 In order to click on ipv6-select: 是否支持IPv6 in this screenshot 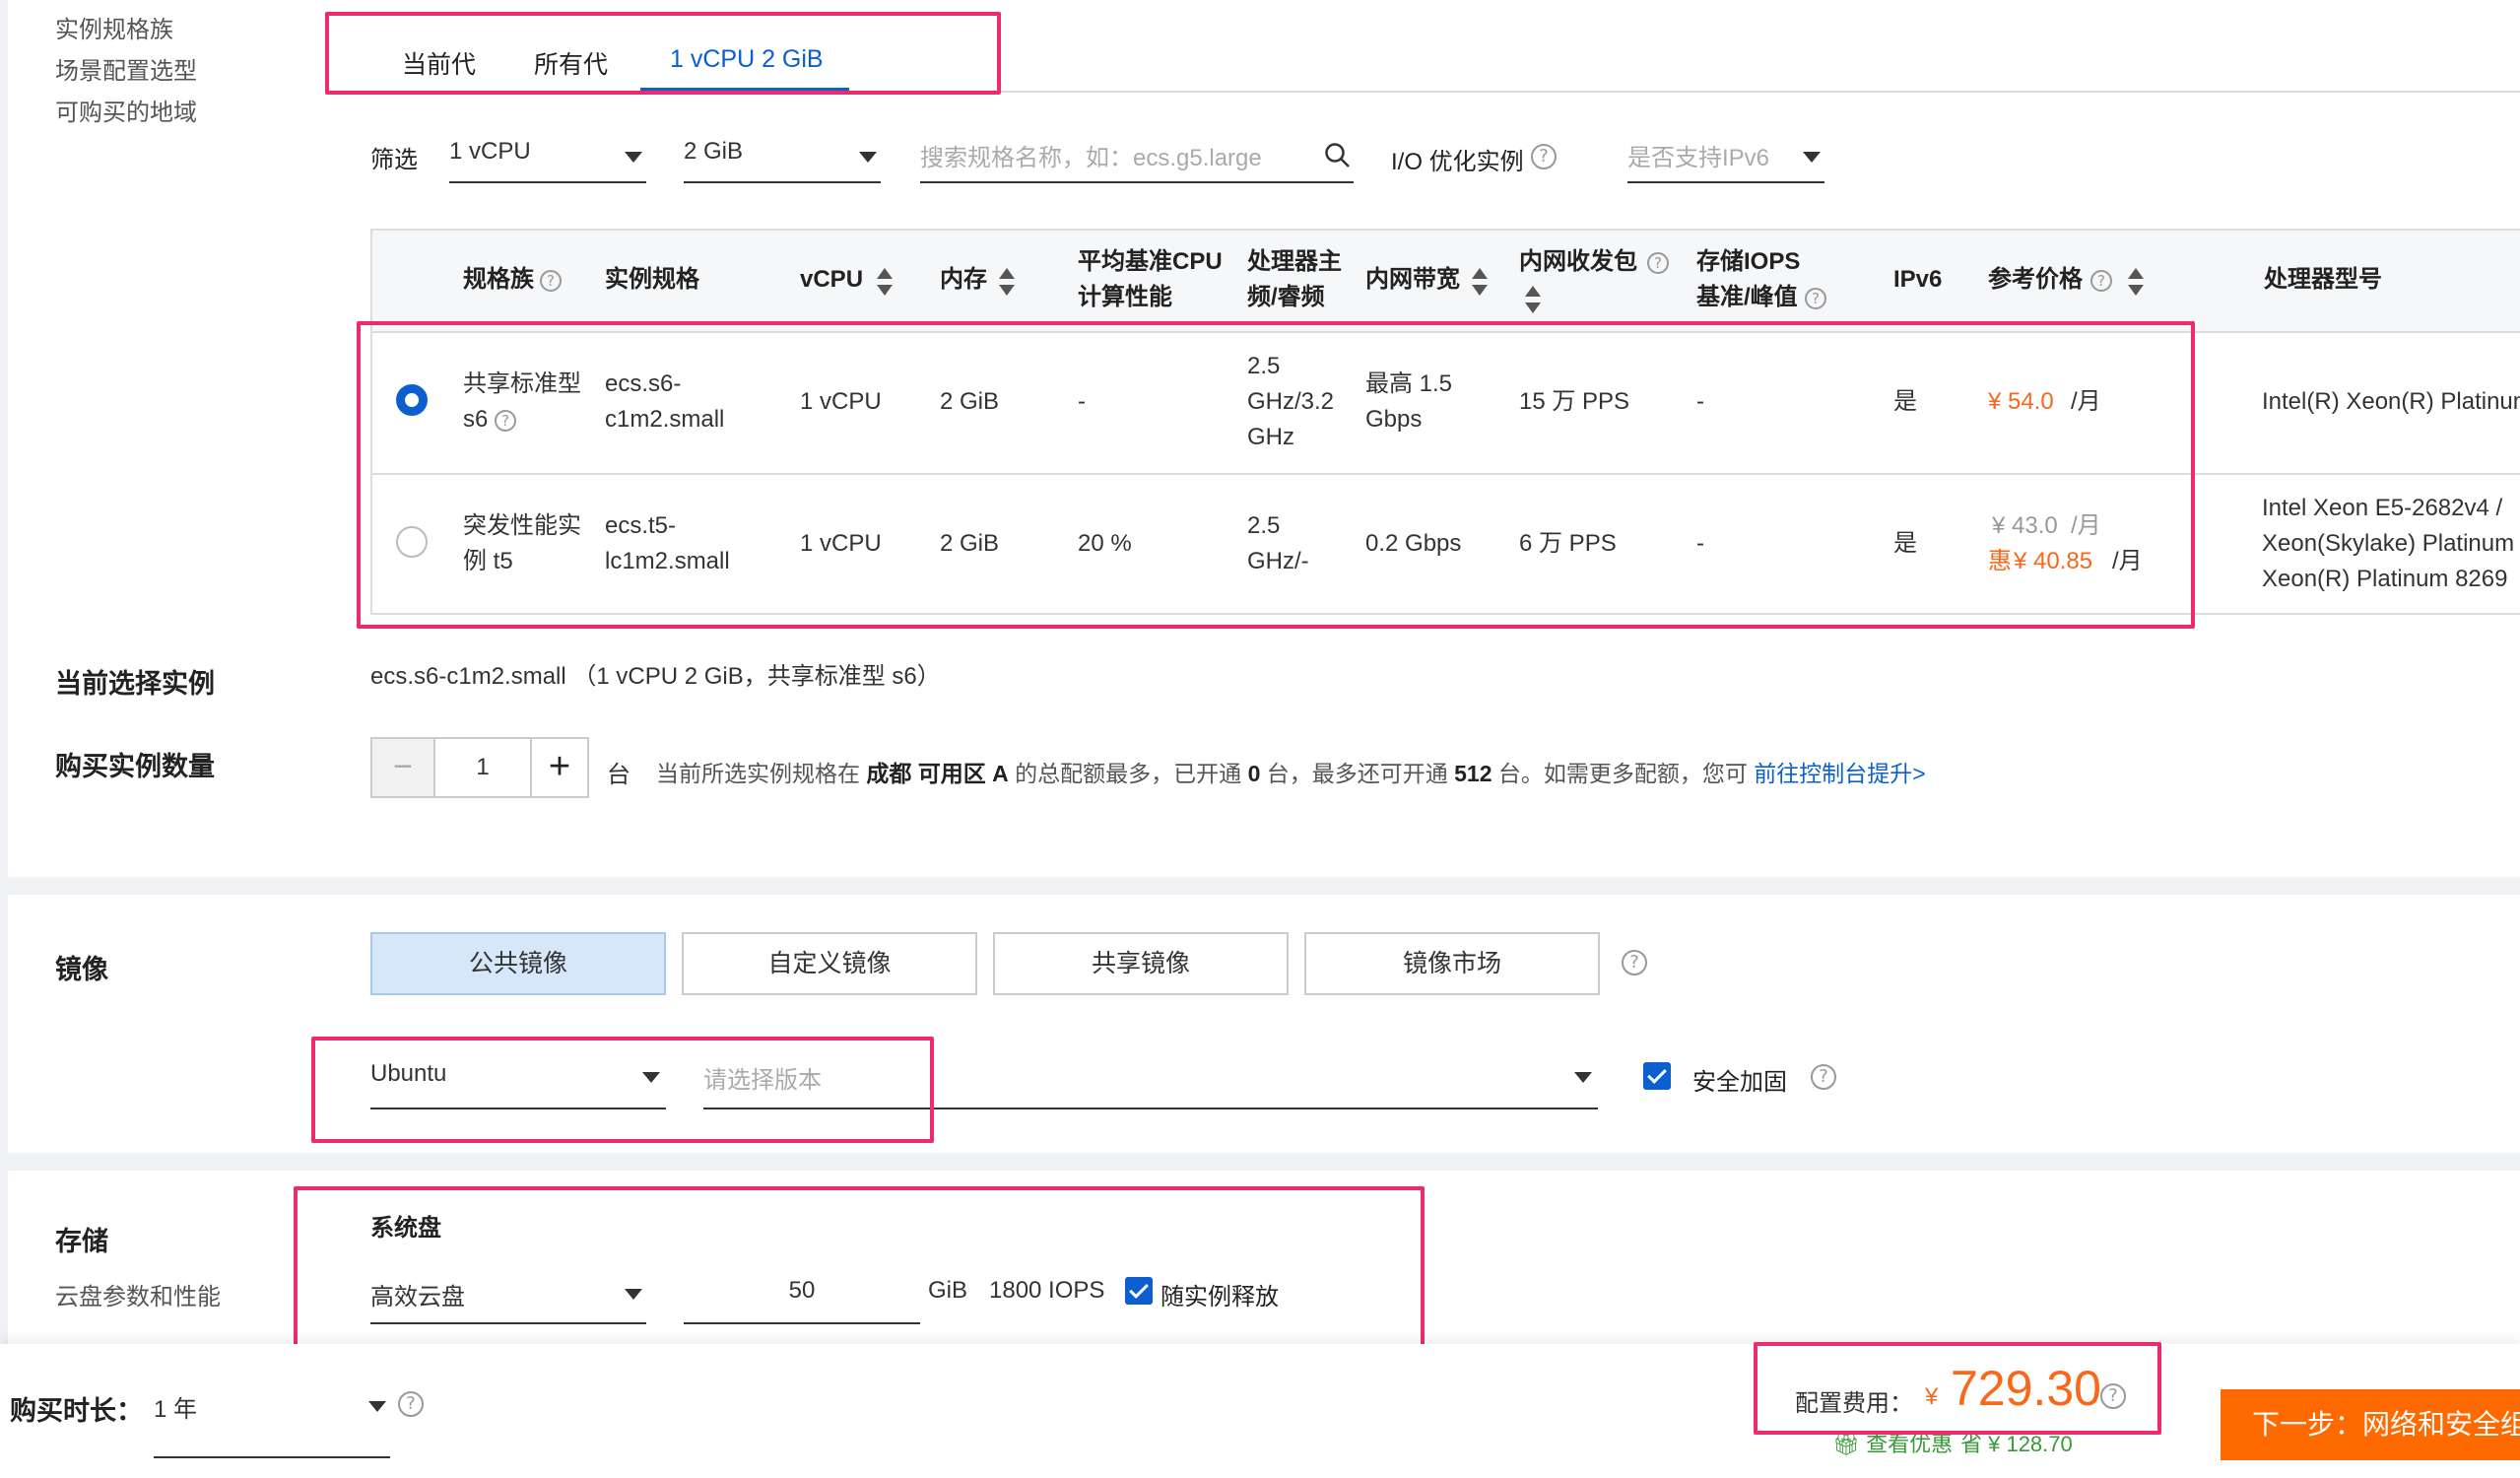, I will do `click(1725, 161)`.